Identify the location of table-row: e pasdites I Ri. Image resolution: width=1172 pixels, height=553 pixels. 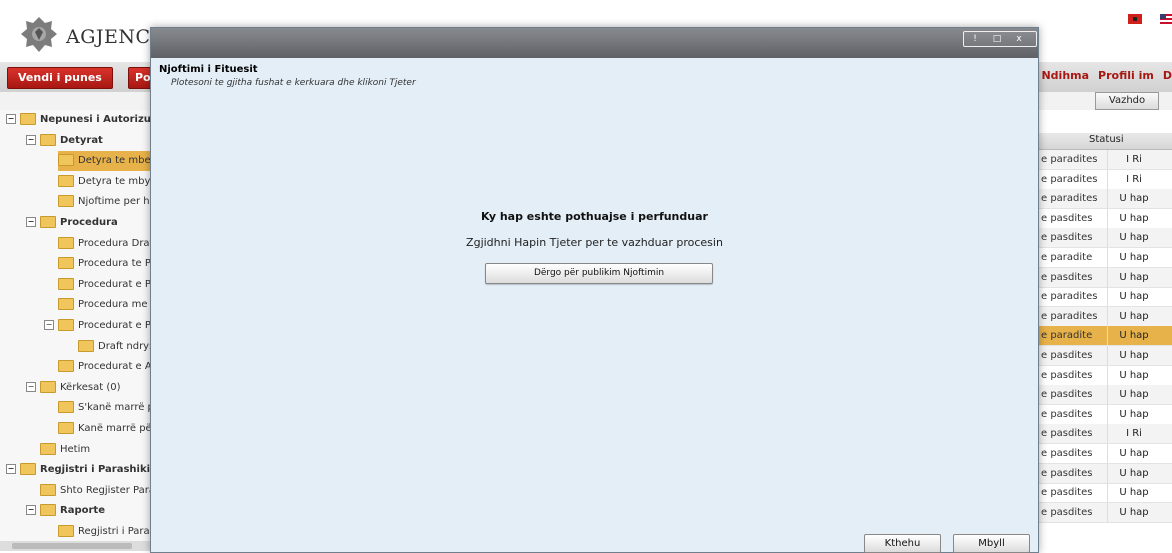
(1104, 434).